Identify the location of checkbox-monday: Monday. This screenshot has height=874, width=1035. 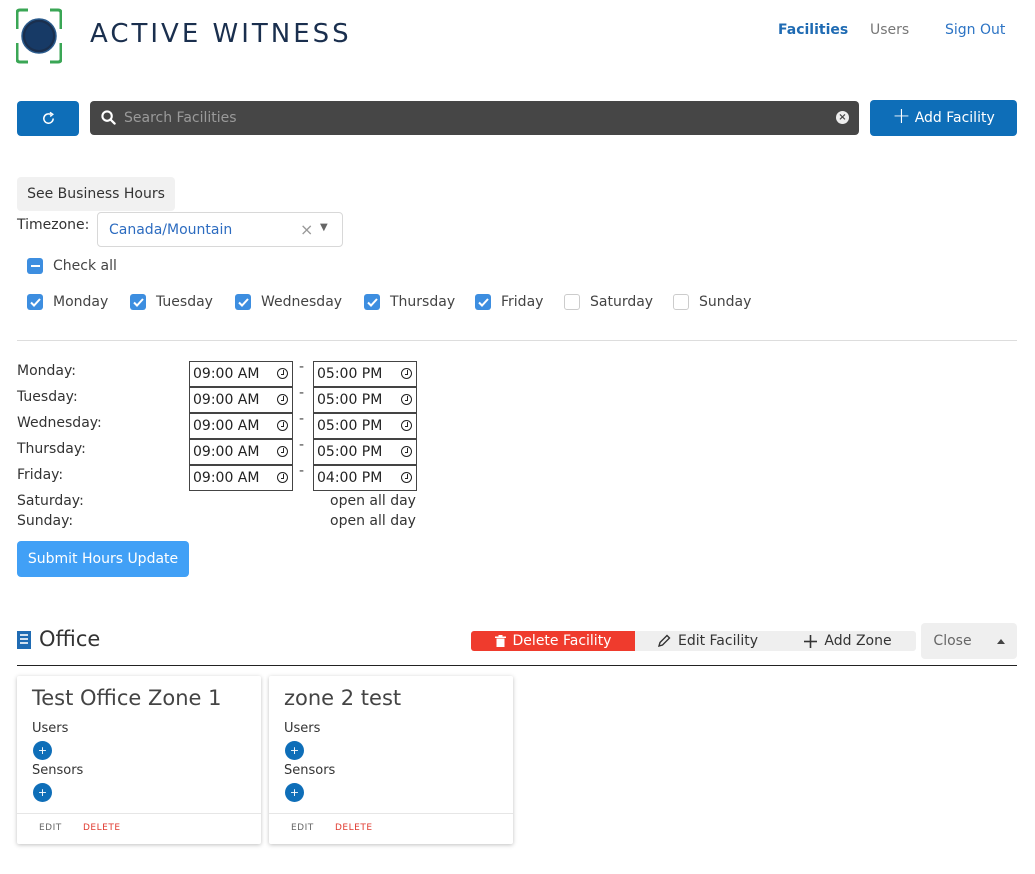
(67, 302).